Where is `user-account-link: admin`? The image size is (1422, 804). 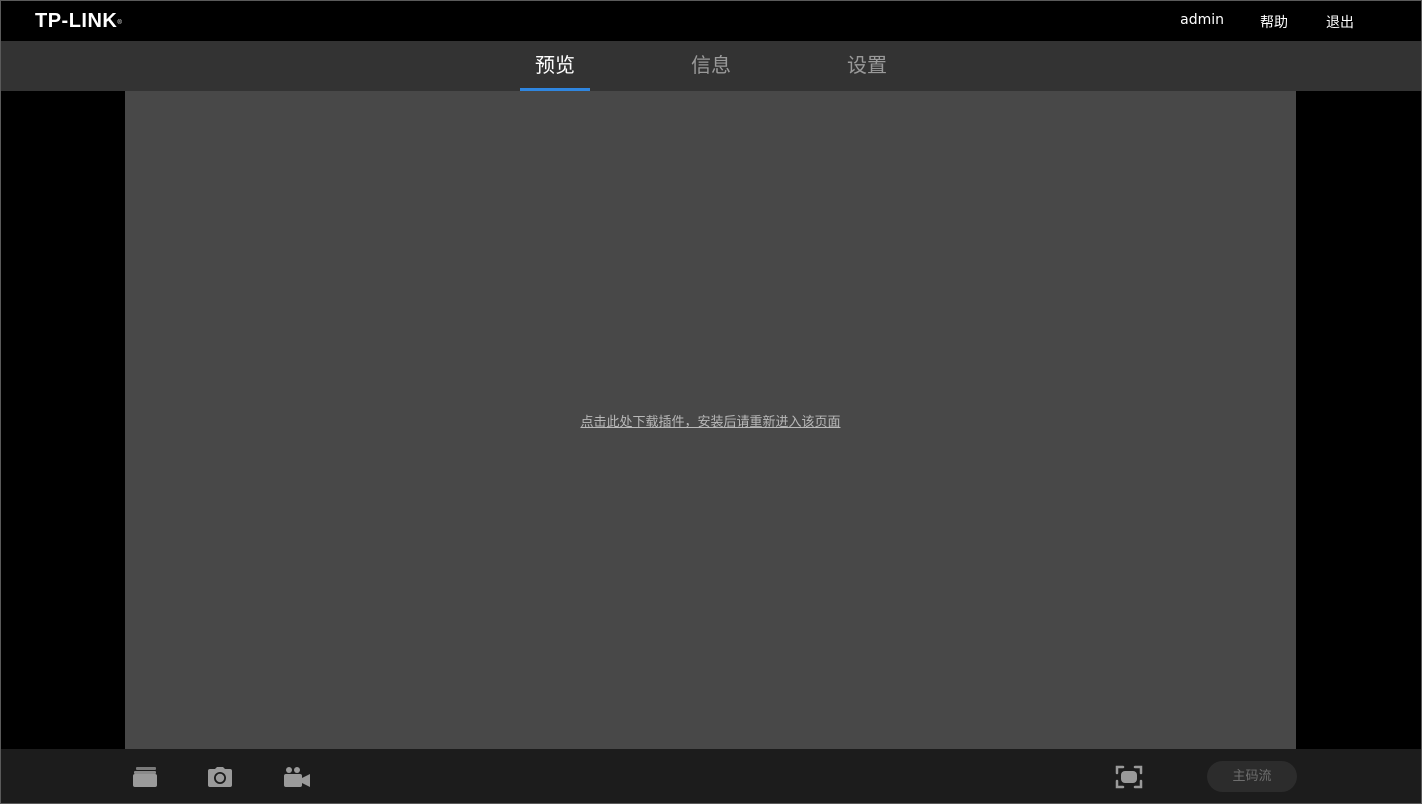
user-account-link: admin is located at coordinates (1202, 20).